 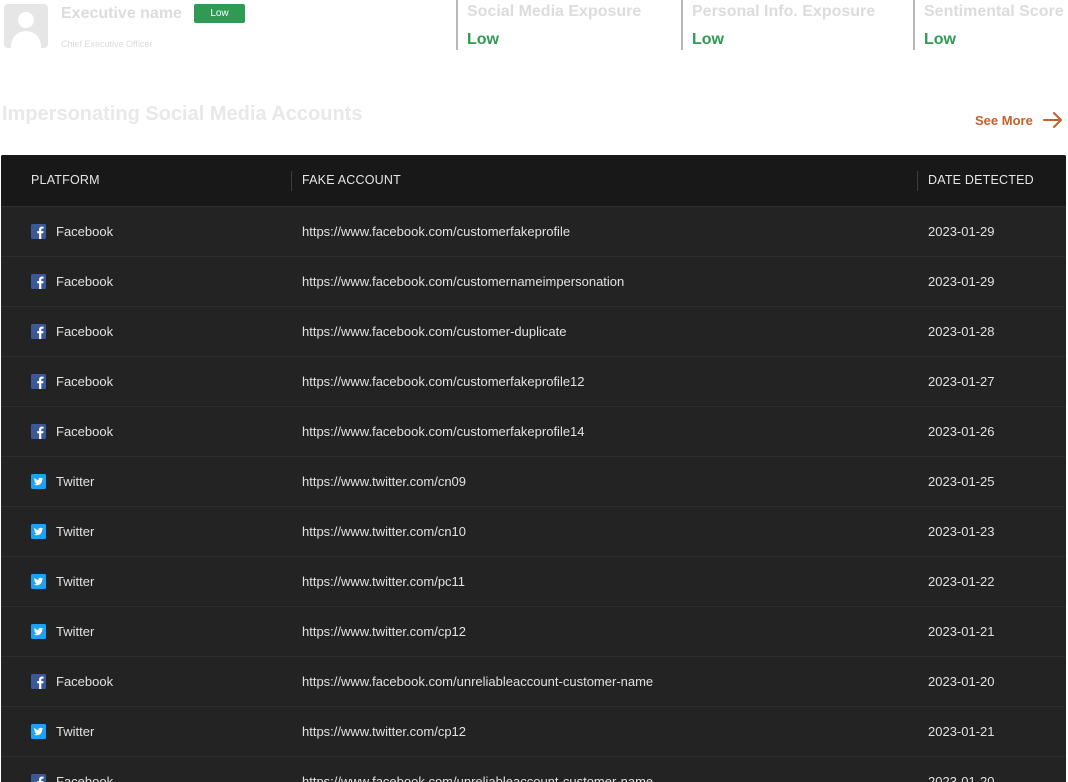 What do you see at coordinates (961, 331) in the screenshot?
I see `date-detected: 2023-01-28` at bounding box center [961, 331].